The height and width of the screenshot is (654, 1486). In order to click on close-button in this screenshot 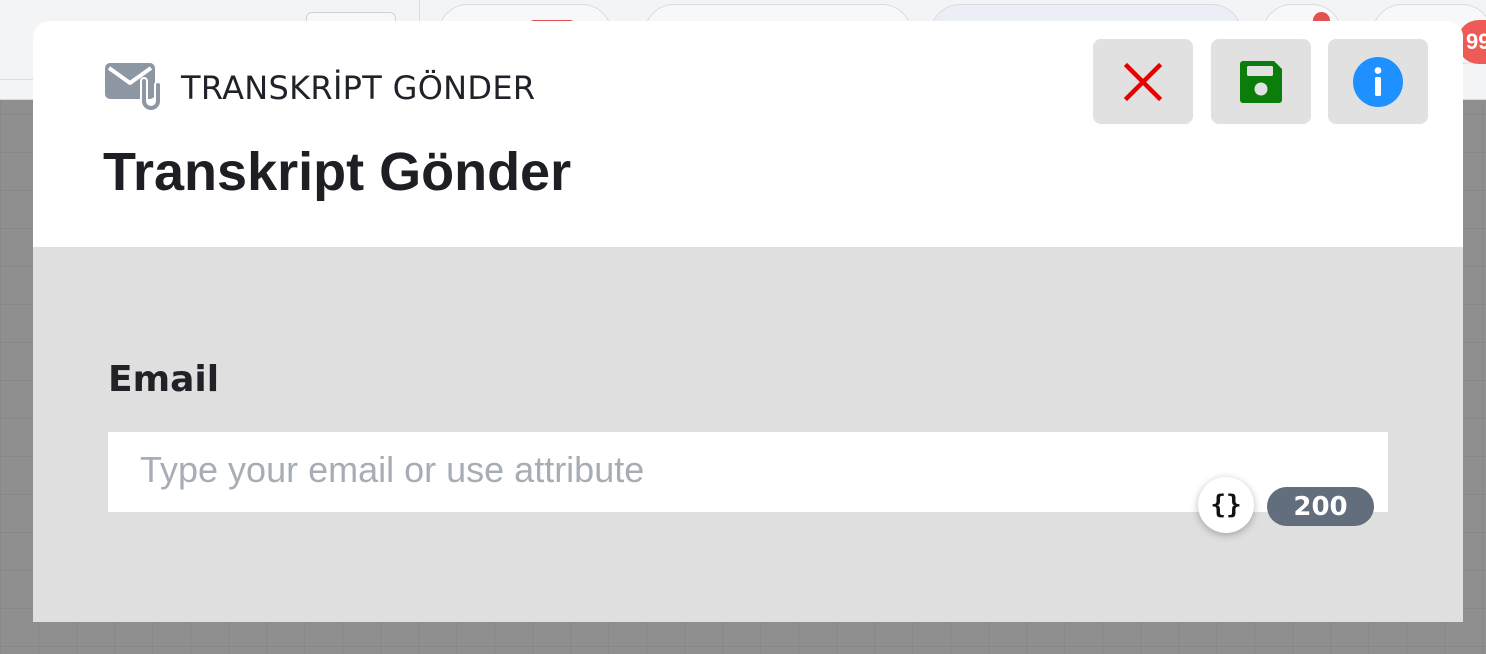, I will do `click(1143, 81)`.